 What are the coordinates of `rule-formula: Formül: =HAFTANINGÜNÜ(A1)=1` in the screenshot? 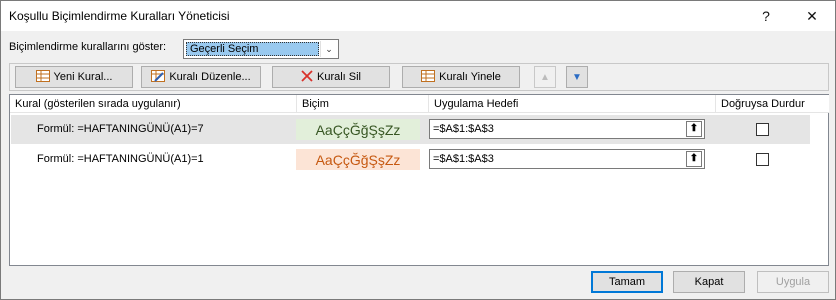 It's located at (120, 159).